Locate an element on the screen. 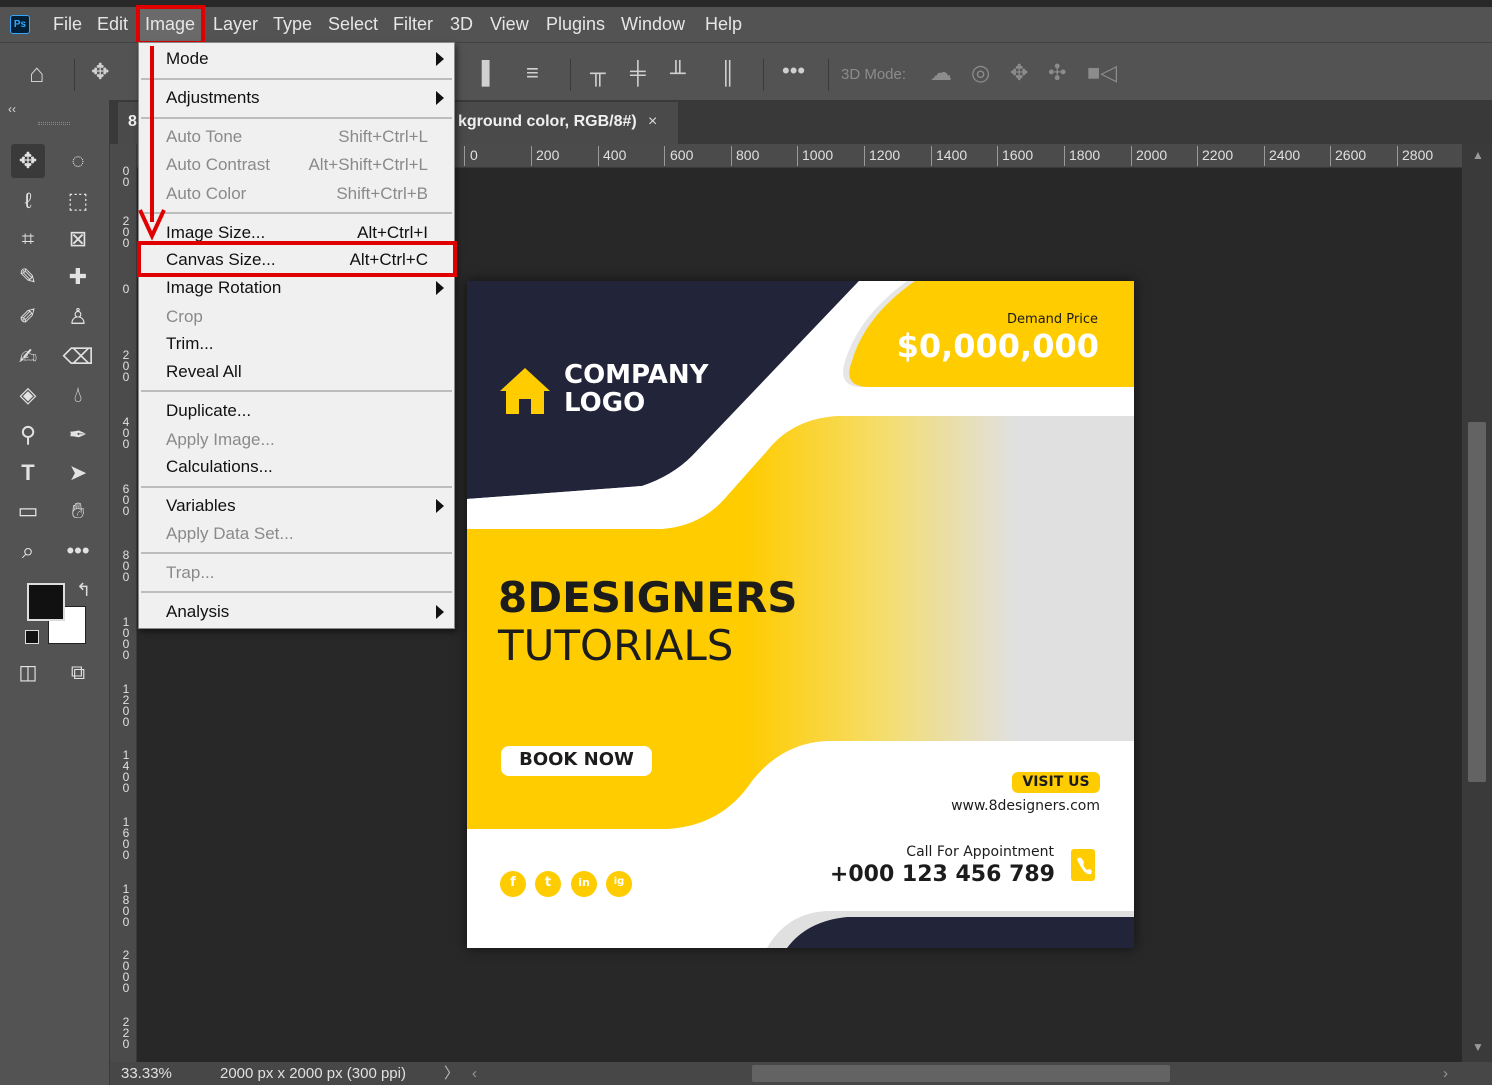  eyedropper-tool-icon: ✎ is located at coordinates (28, 277).